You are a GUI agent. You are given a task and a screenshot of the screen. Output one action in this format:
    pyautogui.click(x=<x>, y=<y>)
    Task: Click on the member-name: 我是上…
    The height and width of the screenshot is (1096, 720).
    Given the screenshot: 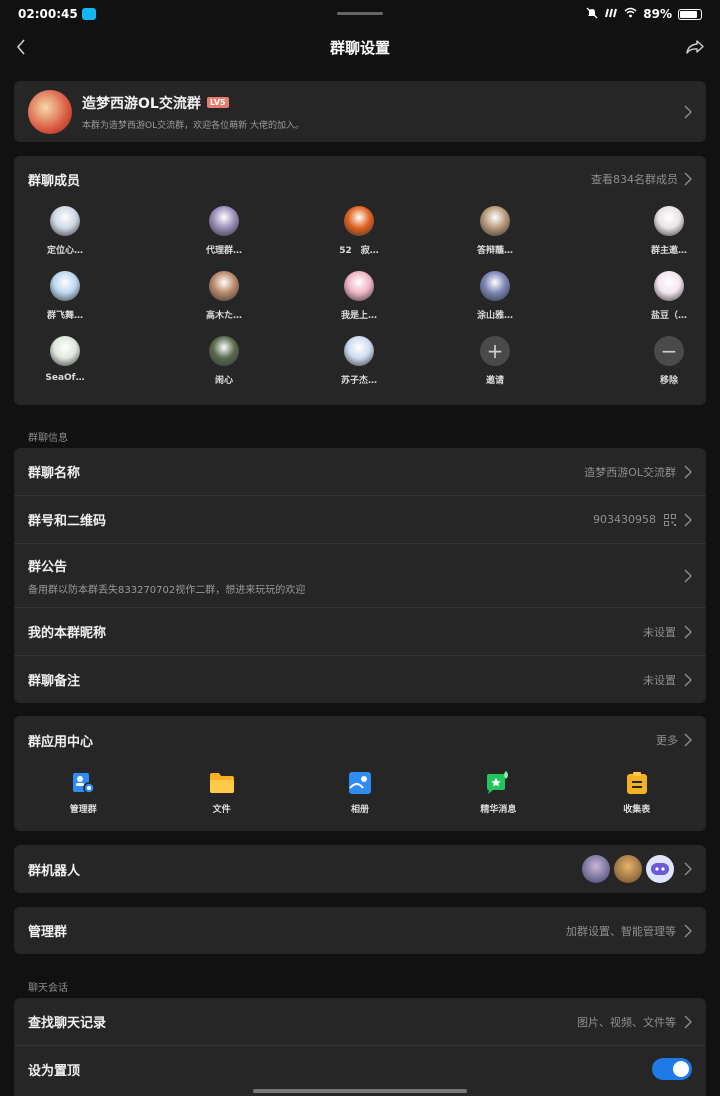 What is the action you would take?
    pyautogui.click(x=358, y=316)
    